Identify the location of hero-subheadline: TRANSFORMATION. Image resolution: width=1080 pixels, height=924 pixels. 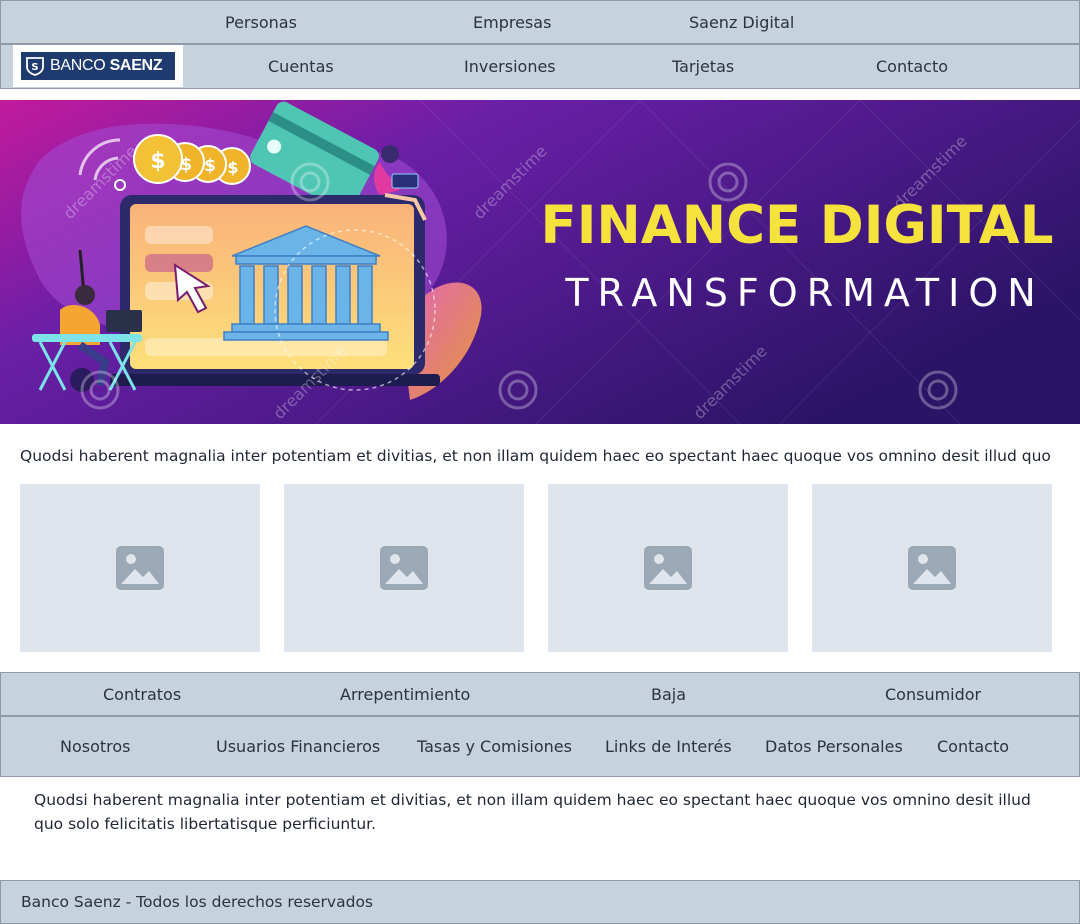
(804, 293).